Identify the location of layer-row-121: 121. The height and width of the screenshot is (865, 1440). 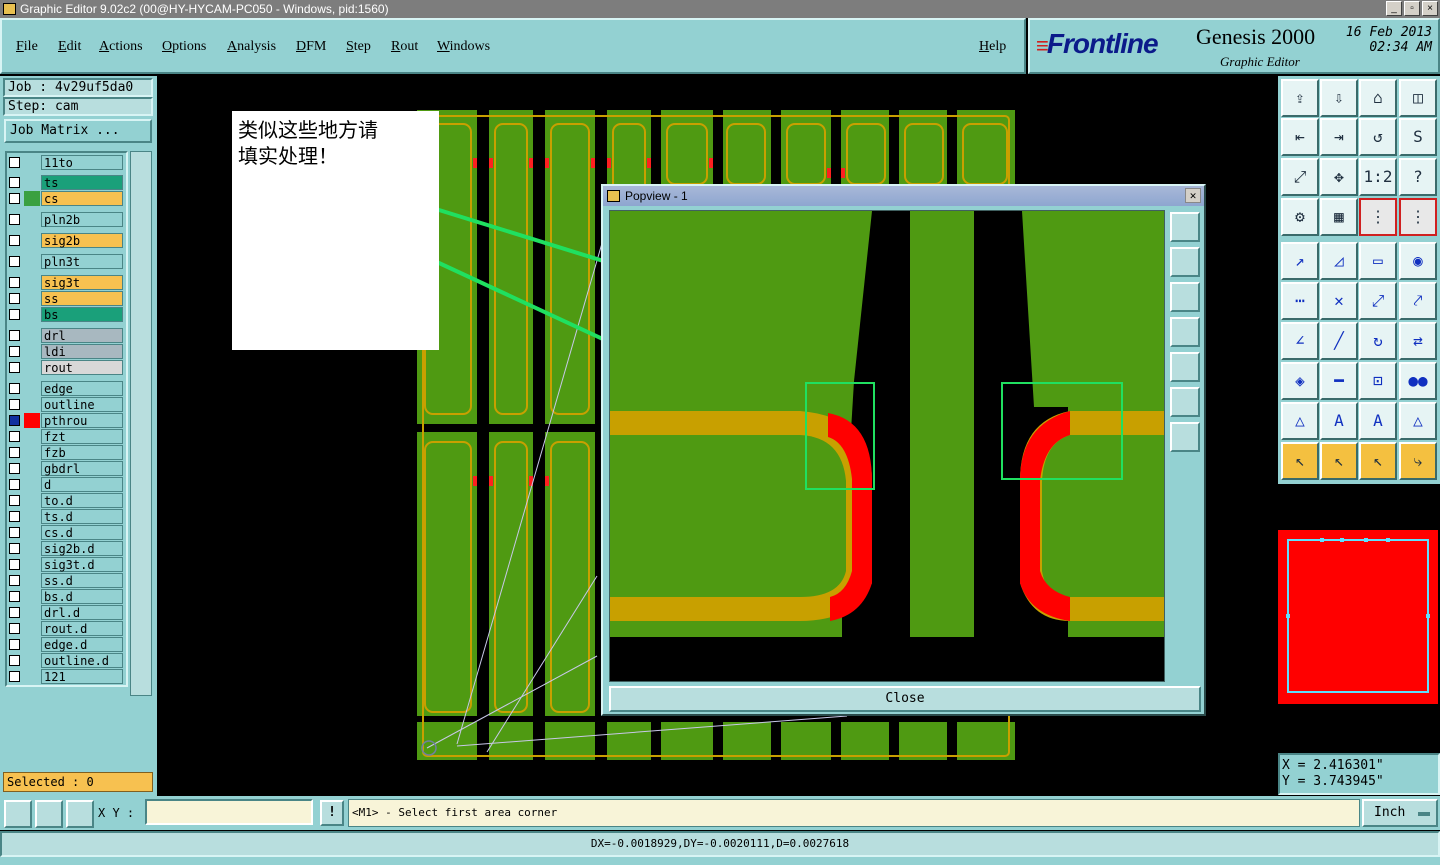
(65, 676).